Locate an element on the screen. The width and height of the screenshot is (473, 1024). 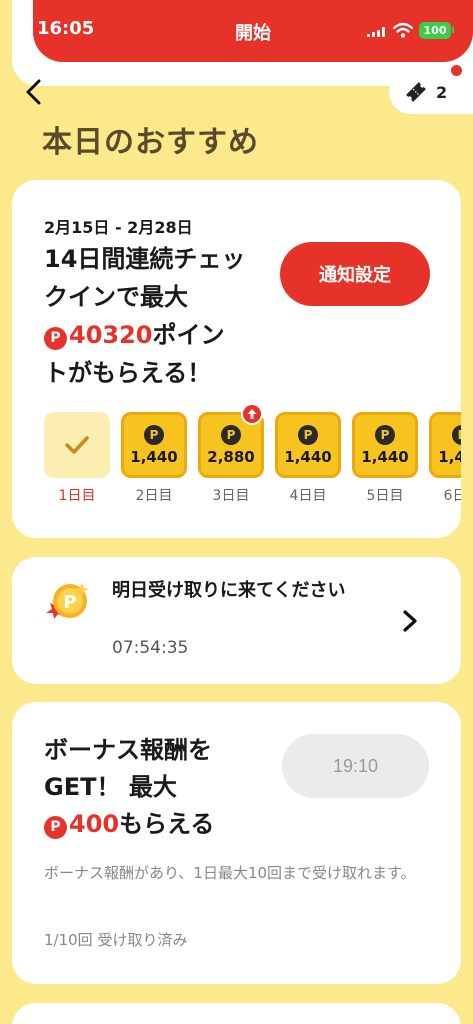
headline-line: P 40320ポイン is located at coordinates (158, 335).